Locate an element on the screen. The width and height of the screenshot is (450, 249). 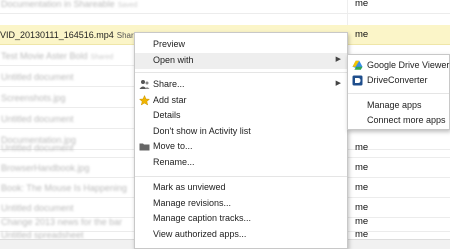
file-name: Test Movie Aster Bold Shared is located at coordinates (57, 56).